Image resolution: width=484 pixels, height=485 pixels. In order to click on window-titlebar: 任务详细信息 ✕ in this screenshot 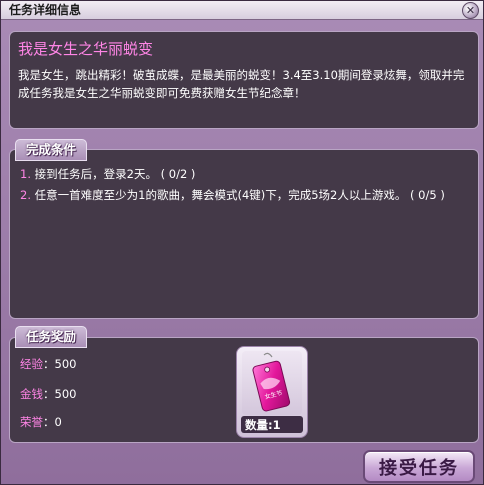, I will do `click(242, 10)`.